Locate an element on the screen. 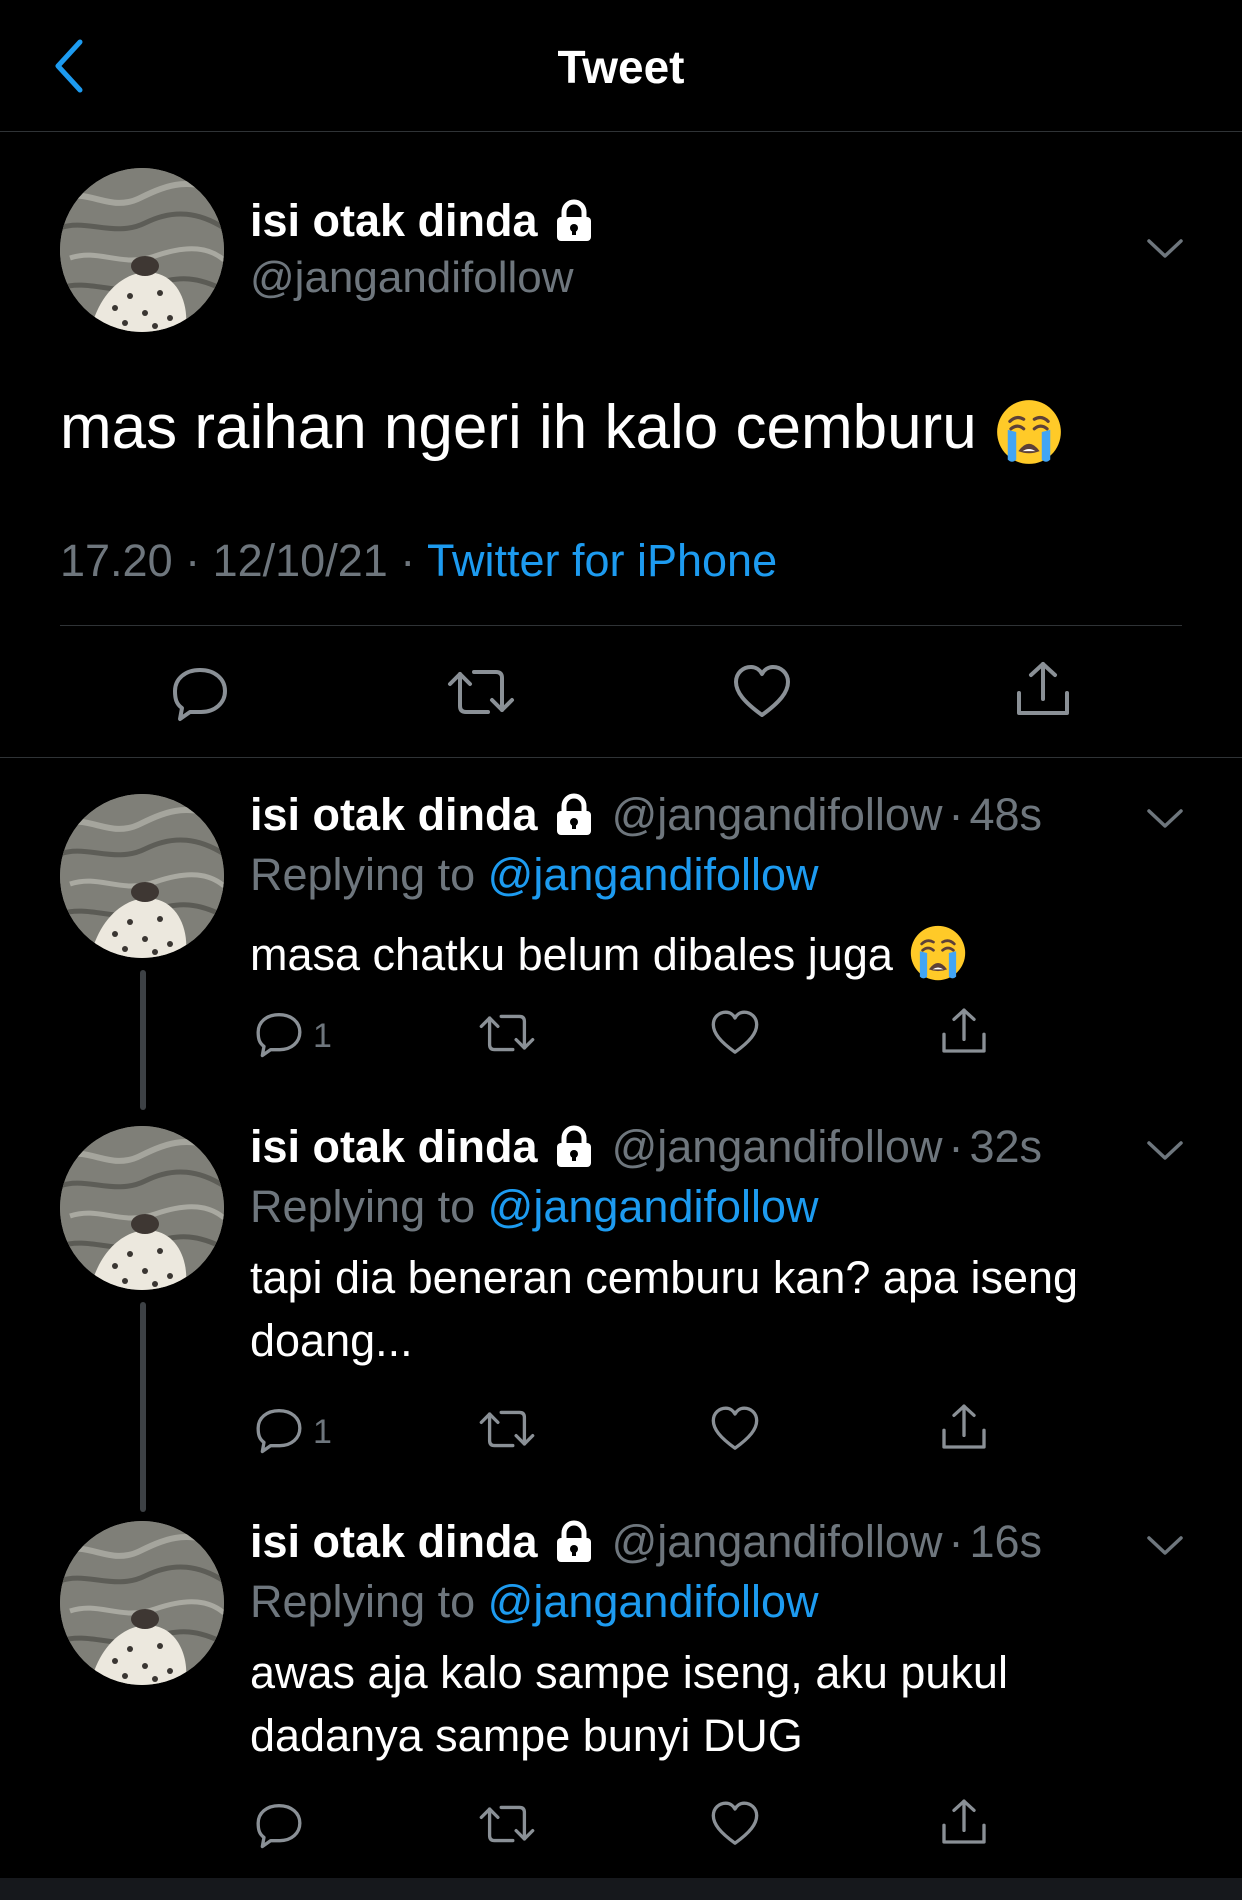  tweet-text-content: mas raihan ngeri ih kalo cemburu is located at coordinates (518, 427).